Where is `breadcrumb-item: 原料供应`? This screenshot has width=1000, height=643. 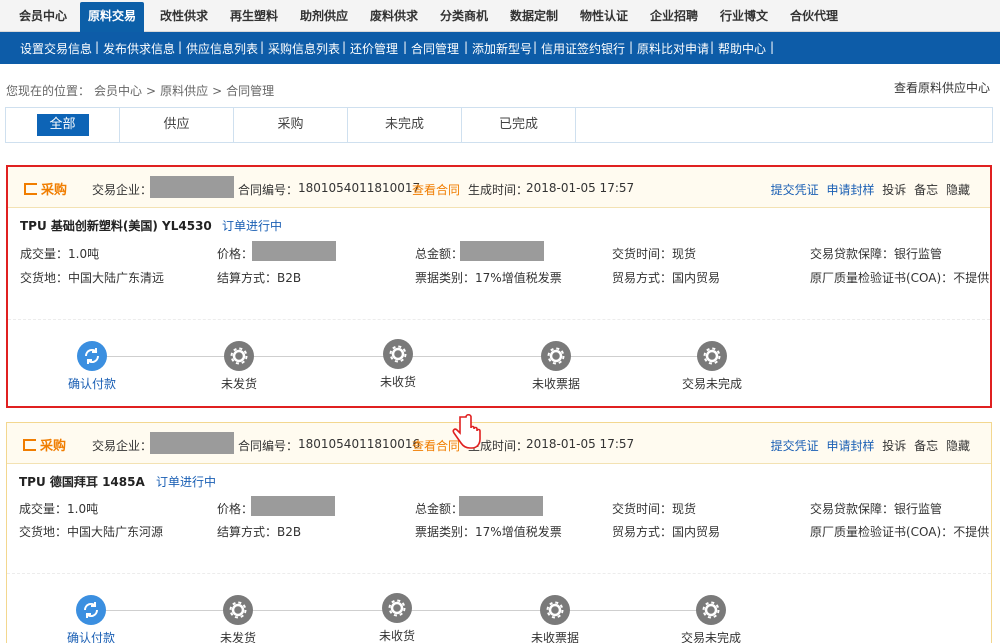 breadcrumb-item: 原料供应 is located at coordinates (184, 91).